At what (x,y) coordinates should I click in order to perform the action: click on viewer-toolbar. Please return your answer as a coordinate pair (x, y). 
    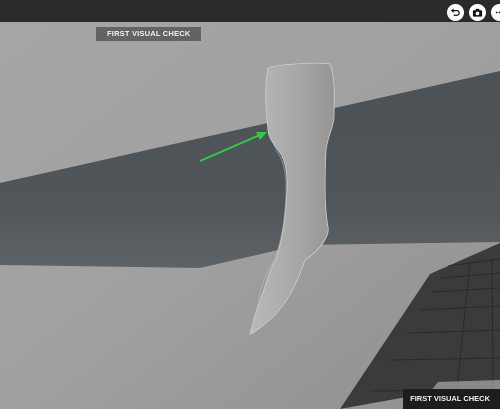
    Looking at the image, I should click on (473, 12).